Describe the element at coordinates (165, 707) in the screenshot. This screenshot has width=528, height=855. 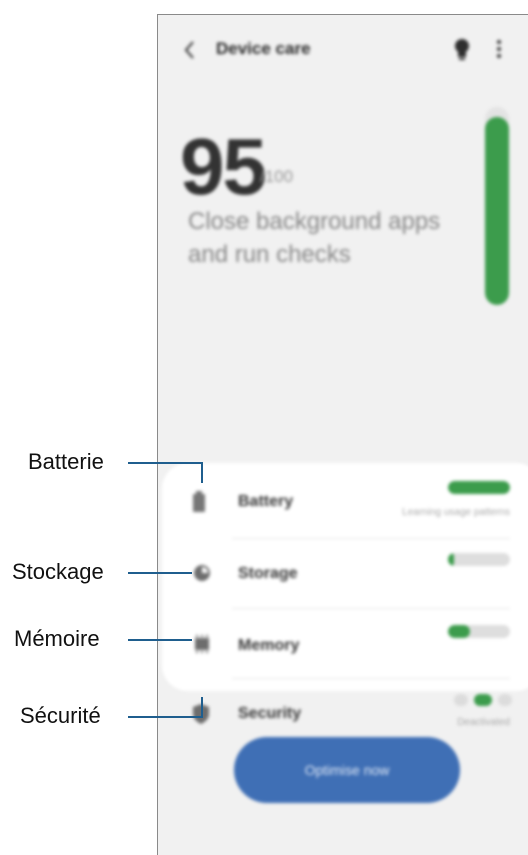
I see `security-callout-line` at that location.